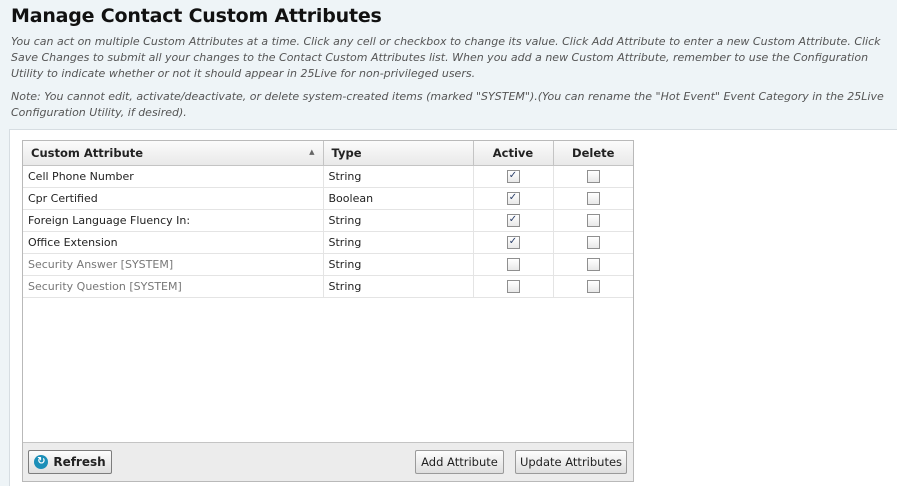  I want to click on attribute-name-cell: Security Question [SYSTEM], so click(173, 286).